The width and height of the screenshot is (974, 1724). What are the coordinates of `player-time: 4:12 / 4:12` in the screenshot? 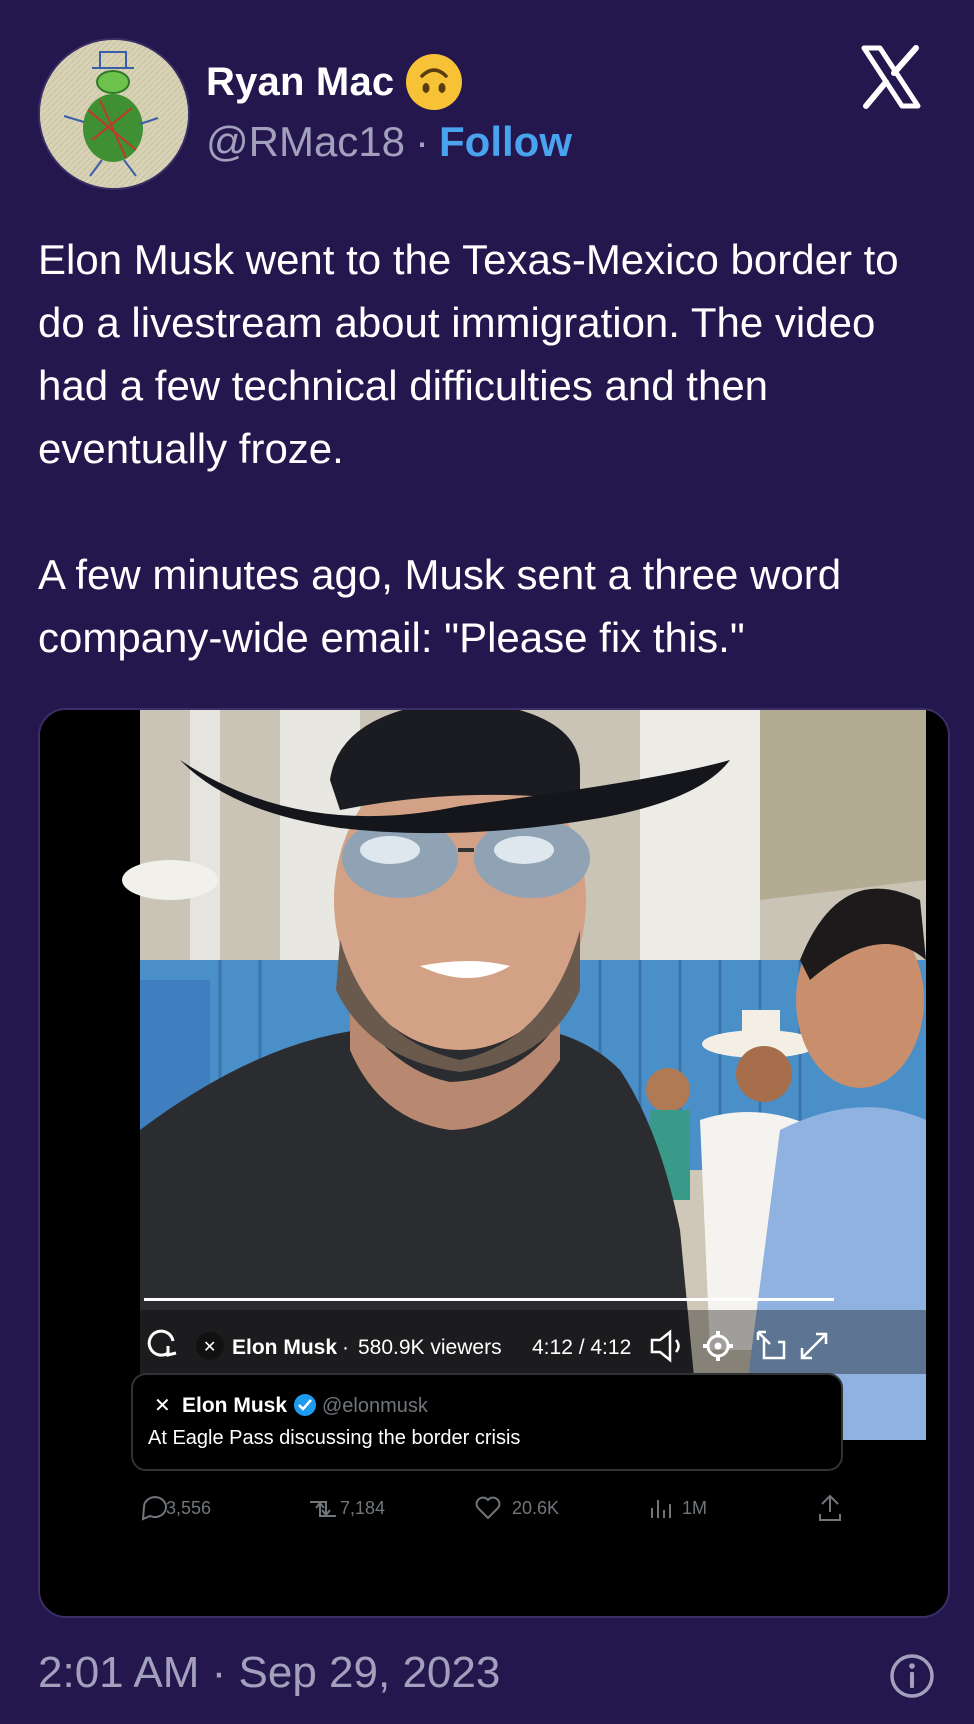 It's located at (581, 1347).